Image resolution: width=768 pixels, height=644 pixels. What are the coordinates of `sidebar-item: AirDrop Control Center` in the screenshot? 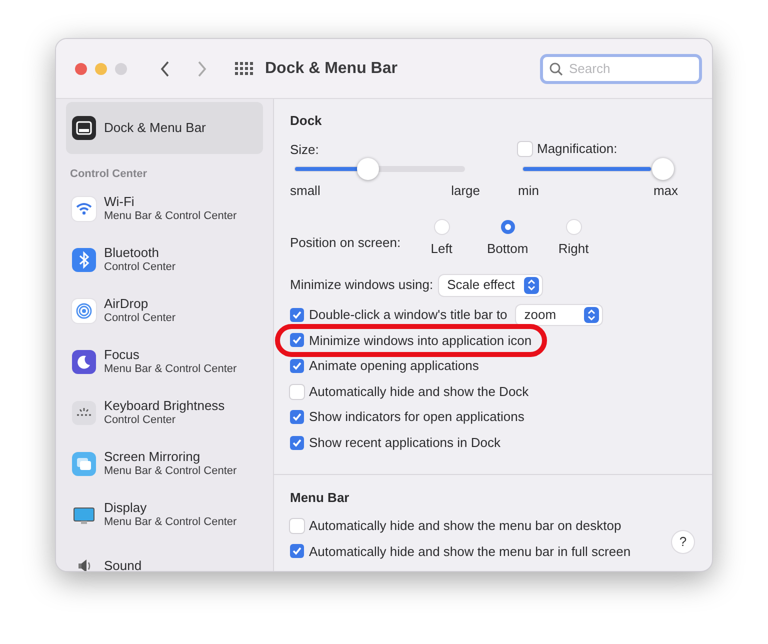 It's located at (164, 310).